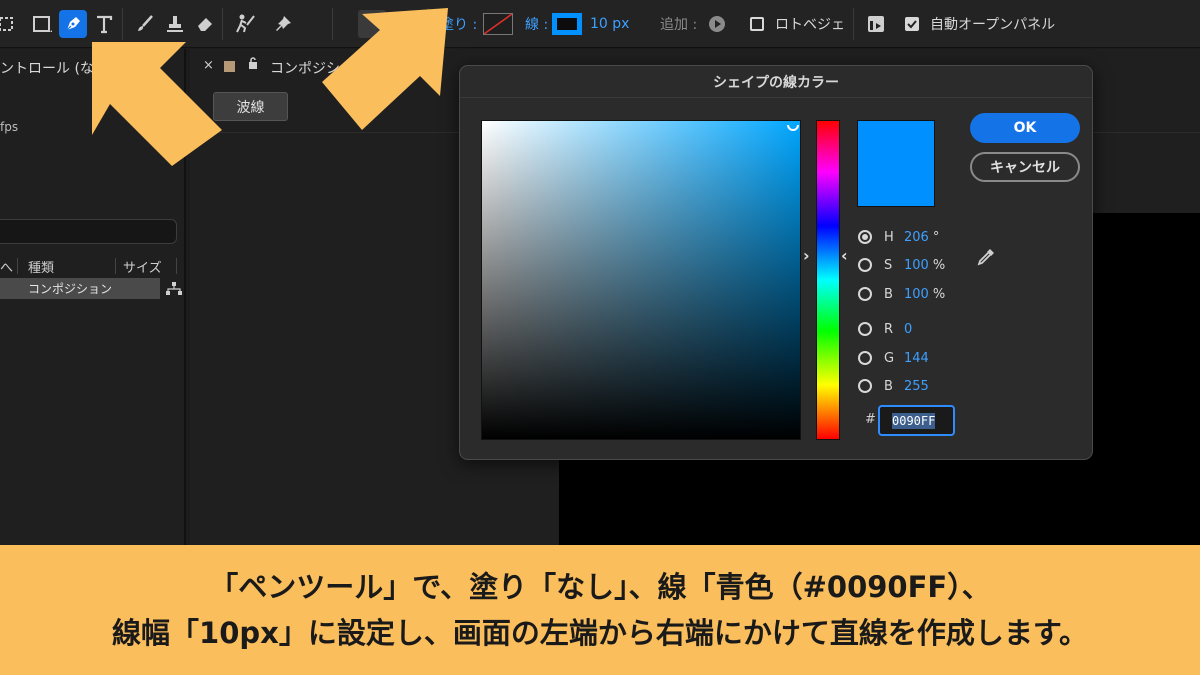  What do you see at coordinates (47, 68) in the screenshot?
I see `effect-controls-tab: ントロール (な` at bounding box center [47, 68].